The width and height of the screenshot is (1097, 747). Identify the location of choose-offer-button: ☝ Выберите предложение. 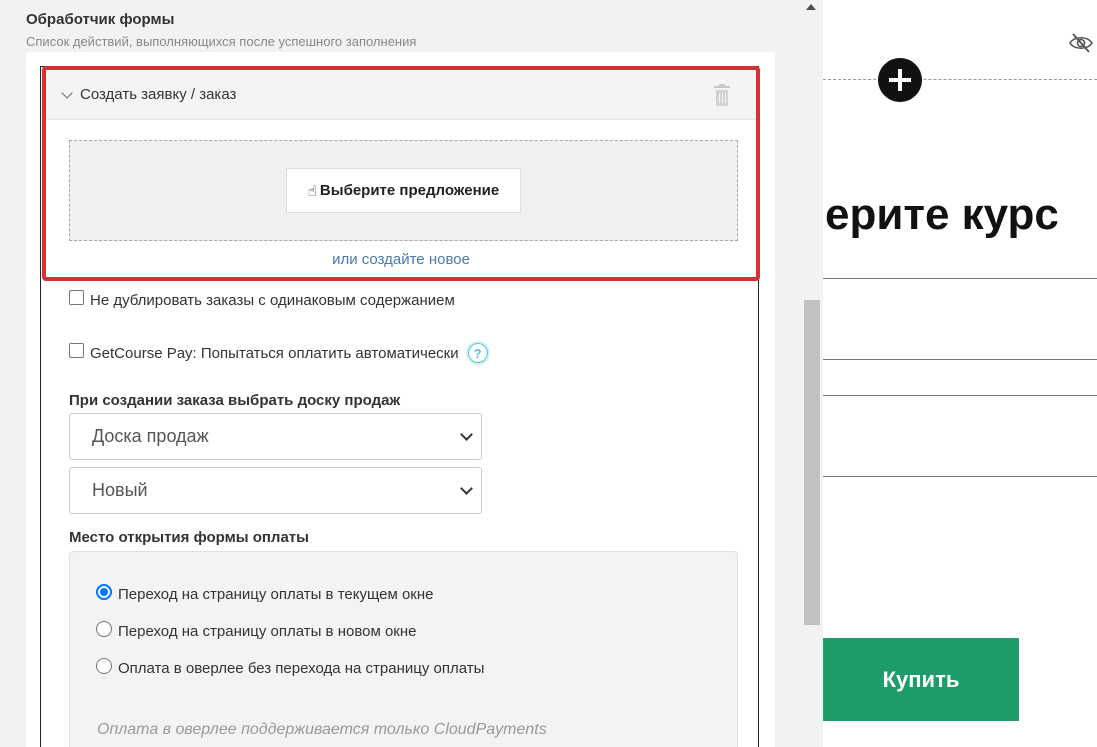
(403, 190).